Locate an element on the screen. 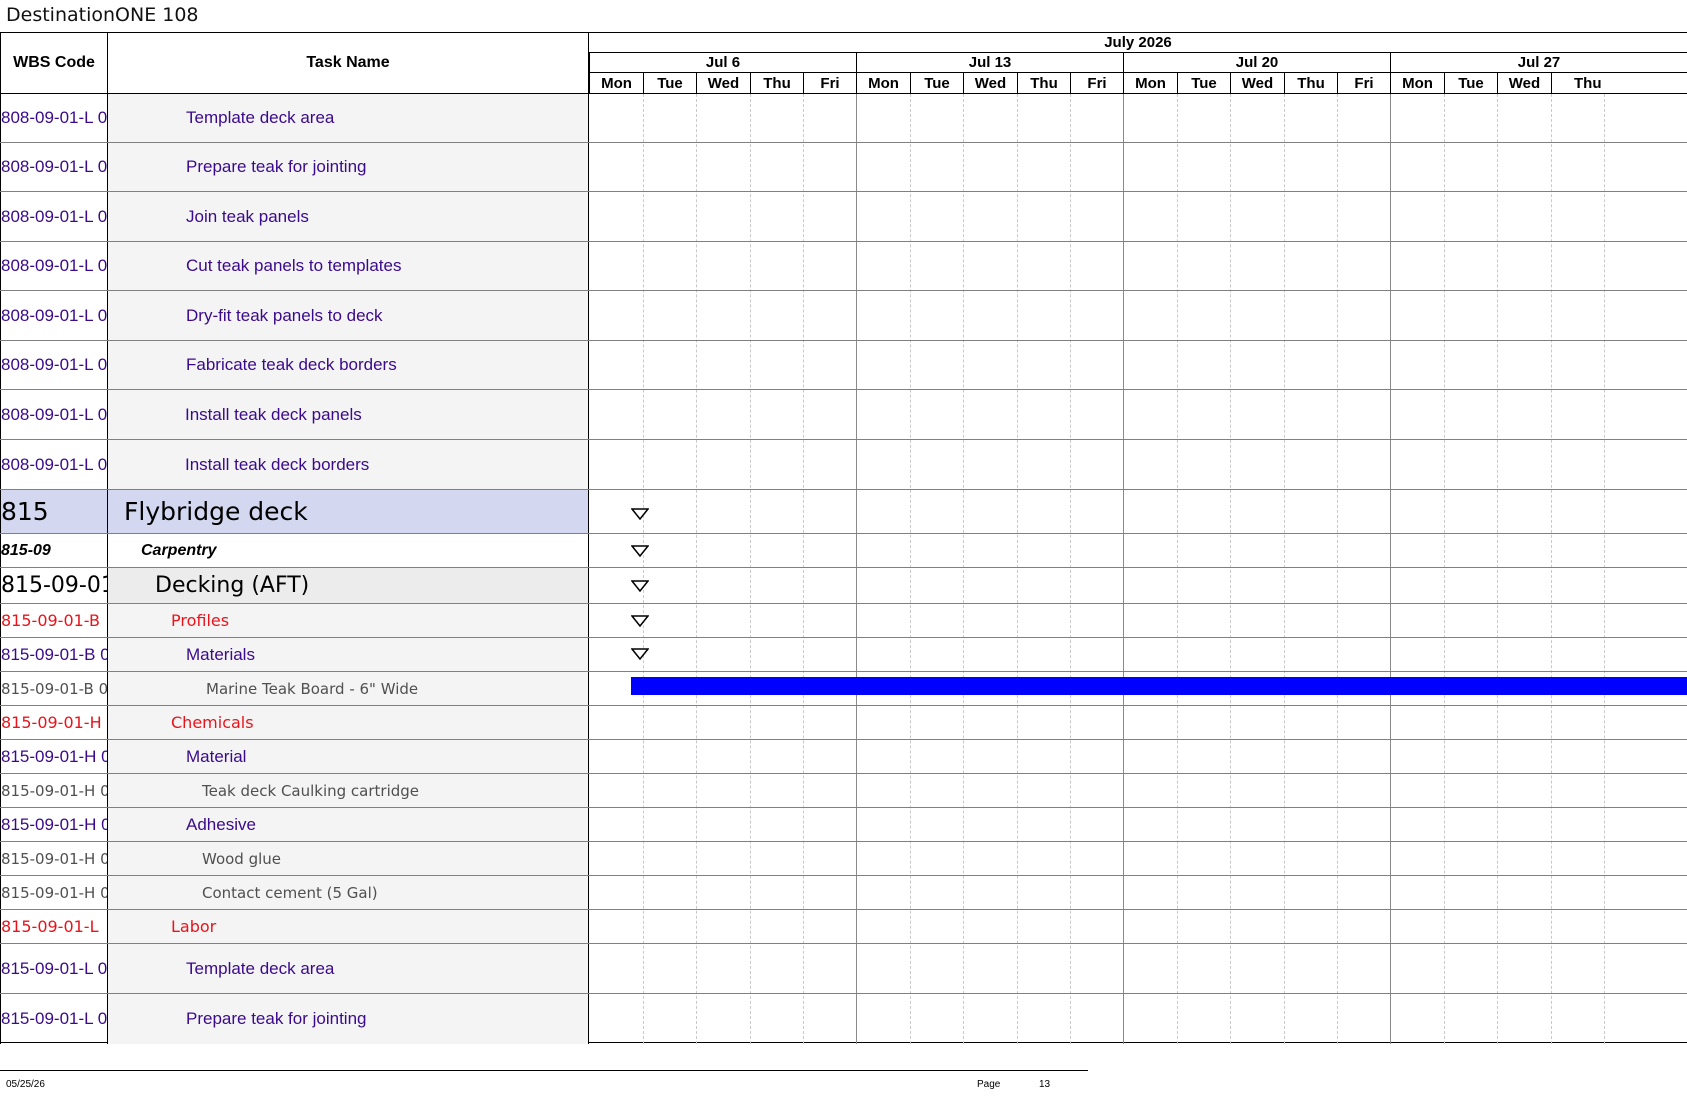  week-header: Jul 13 is located at coordinates (989, 63).